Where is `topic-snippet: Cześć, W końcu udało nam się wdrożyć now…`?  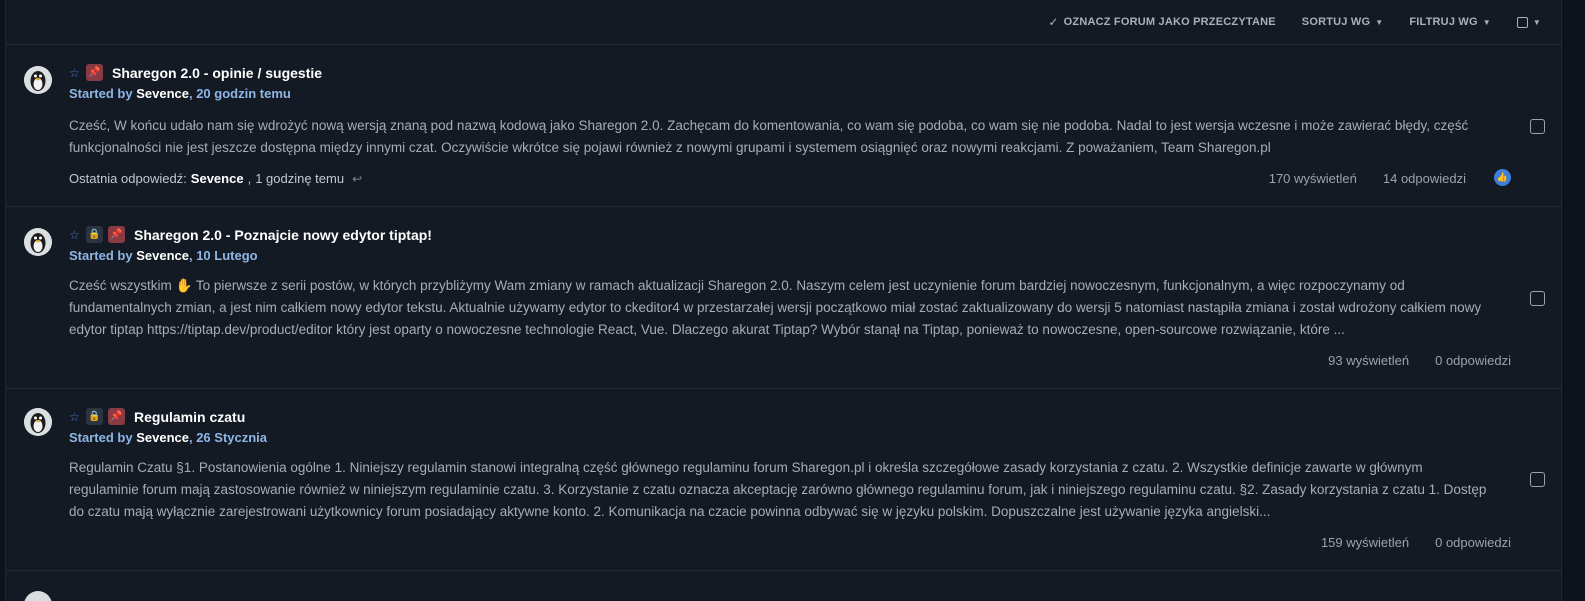 topic-snippet: Cześć, W końcu udało nam się wdrożyć now… is located at coordinates (769, 136).